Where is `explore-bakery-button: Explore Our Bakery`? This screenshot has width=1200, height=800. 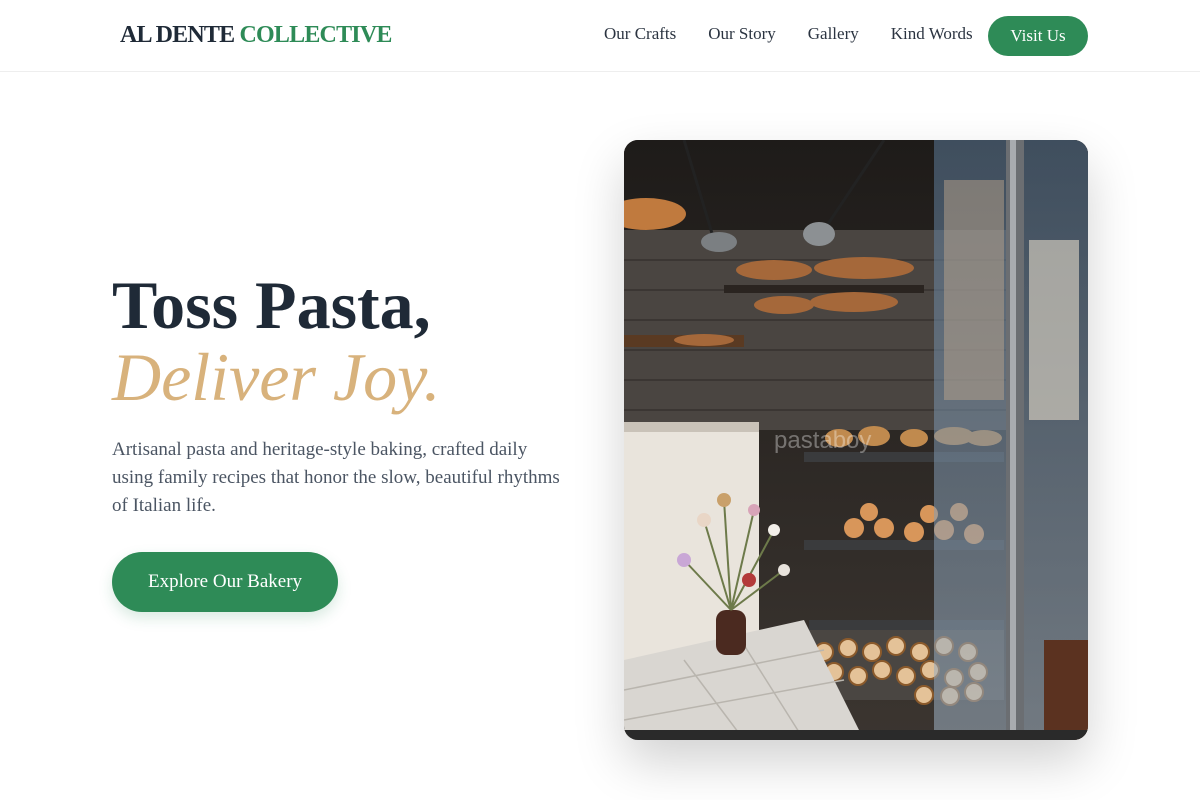
explore-bakery-button: Explore Our Bakery is located at coordinates (225, 582).